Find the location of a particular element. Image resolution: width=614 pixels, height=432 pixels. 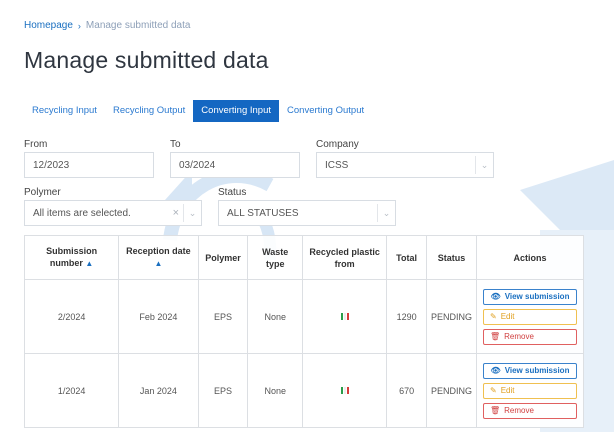

status-label: Status is located at coordinates (232, 192).